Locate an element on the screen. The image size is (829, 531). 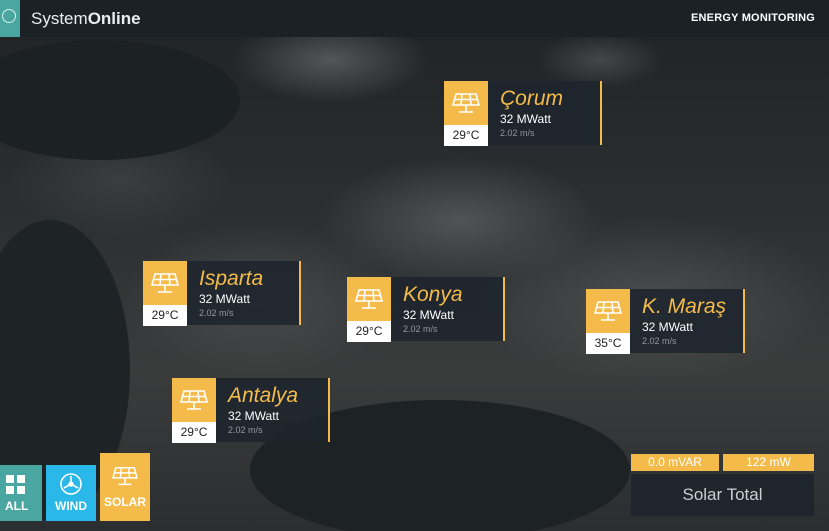
filter-solar-label: SOLAR is located at coordinates (125, 502).